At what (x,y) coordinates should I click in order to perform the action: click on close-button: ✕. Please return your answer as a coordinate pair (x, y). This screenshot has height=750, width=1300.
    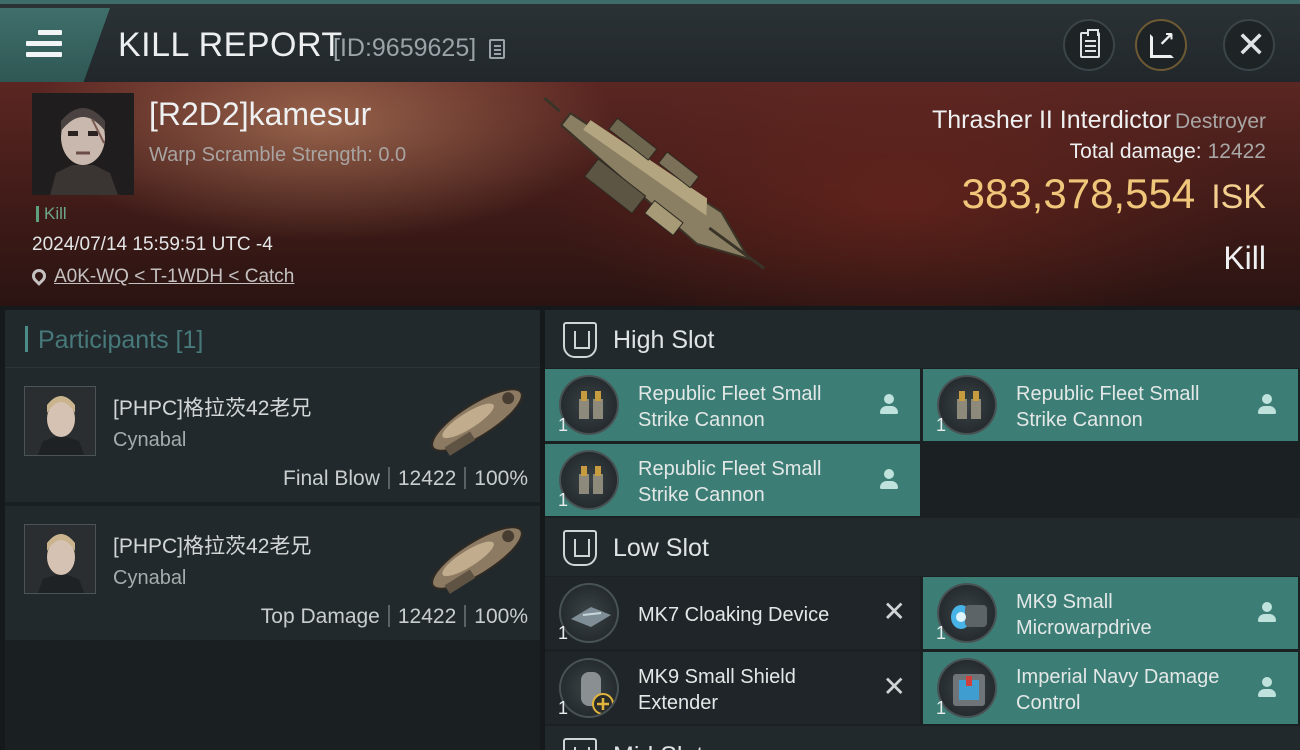
    Looking at the image, I should click on (1249, 45).